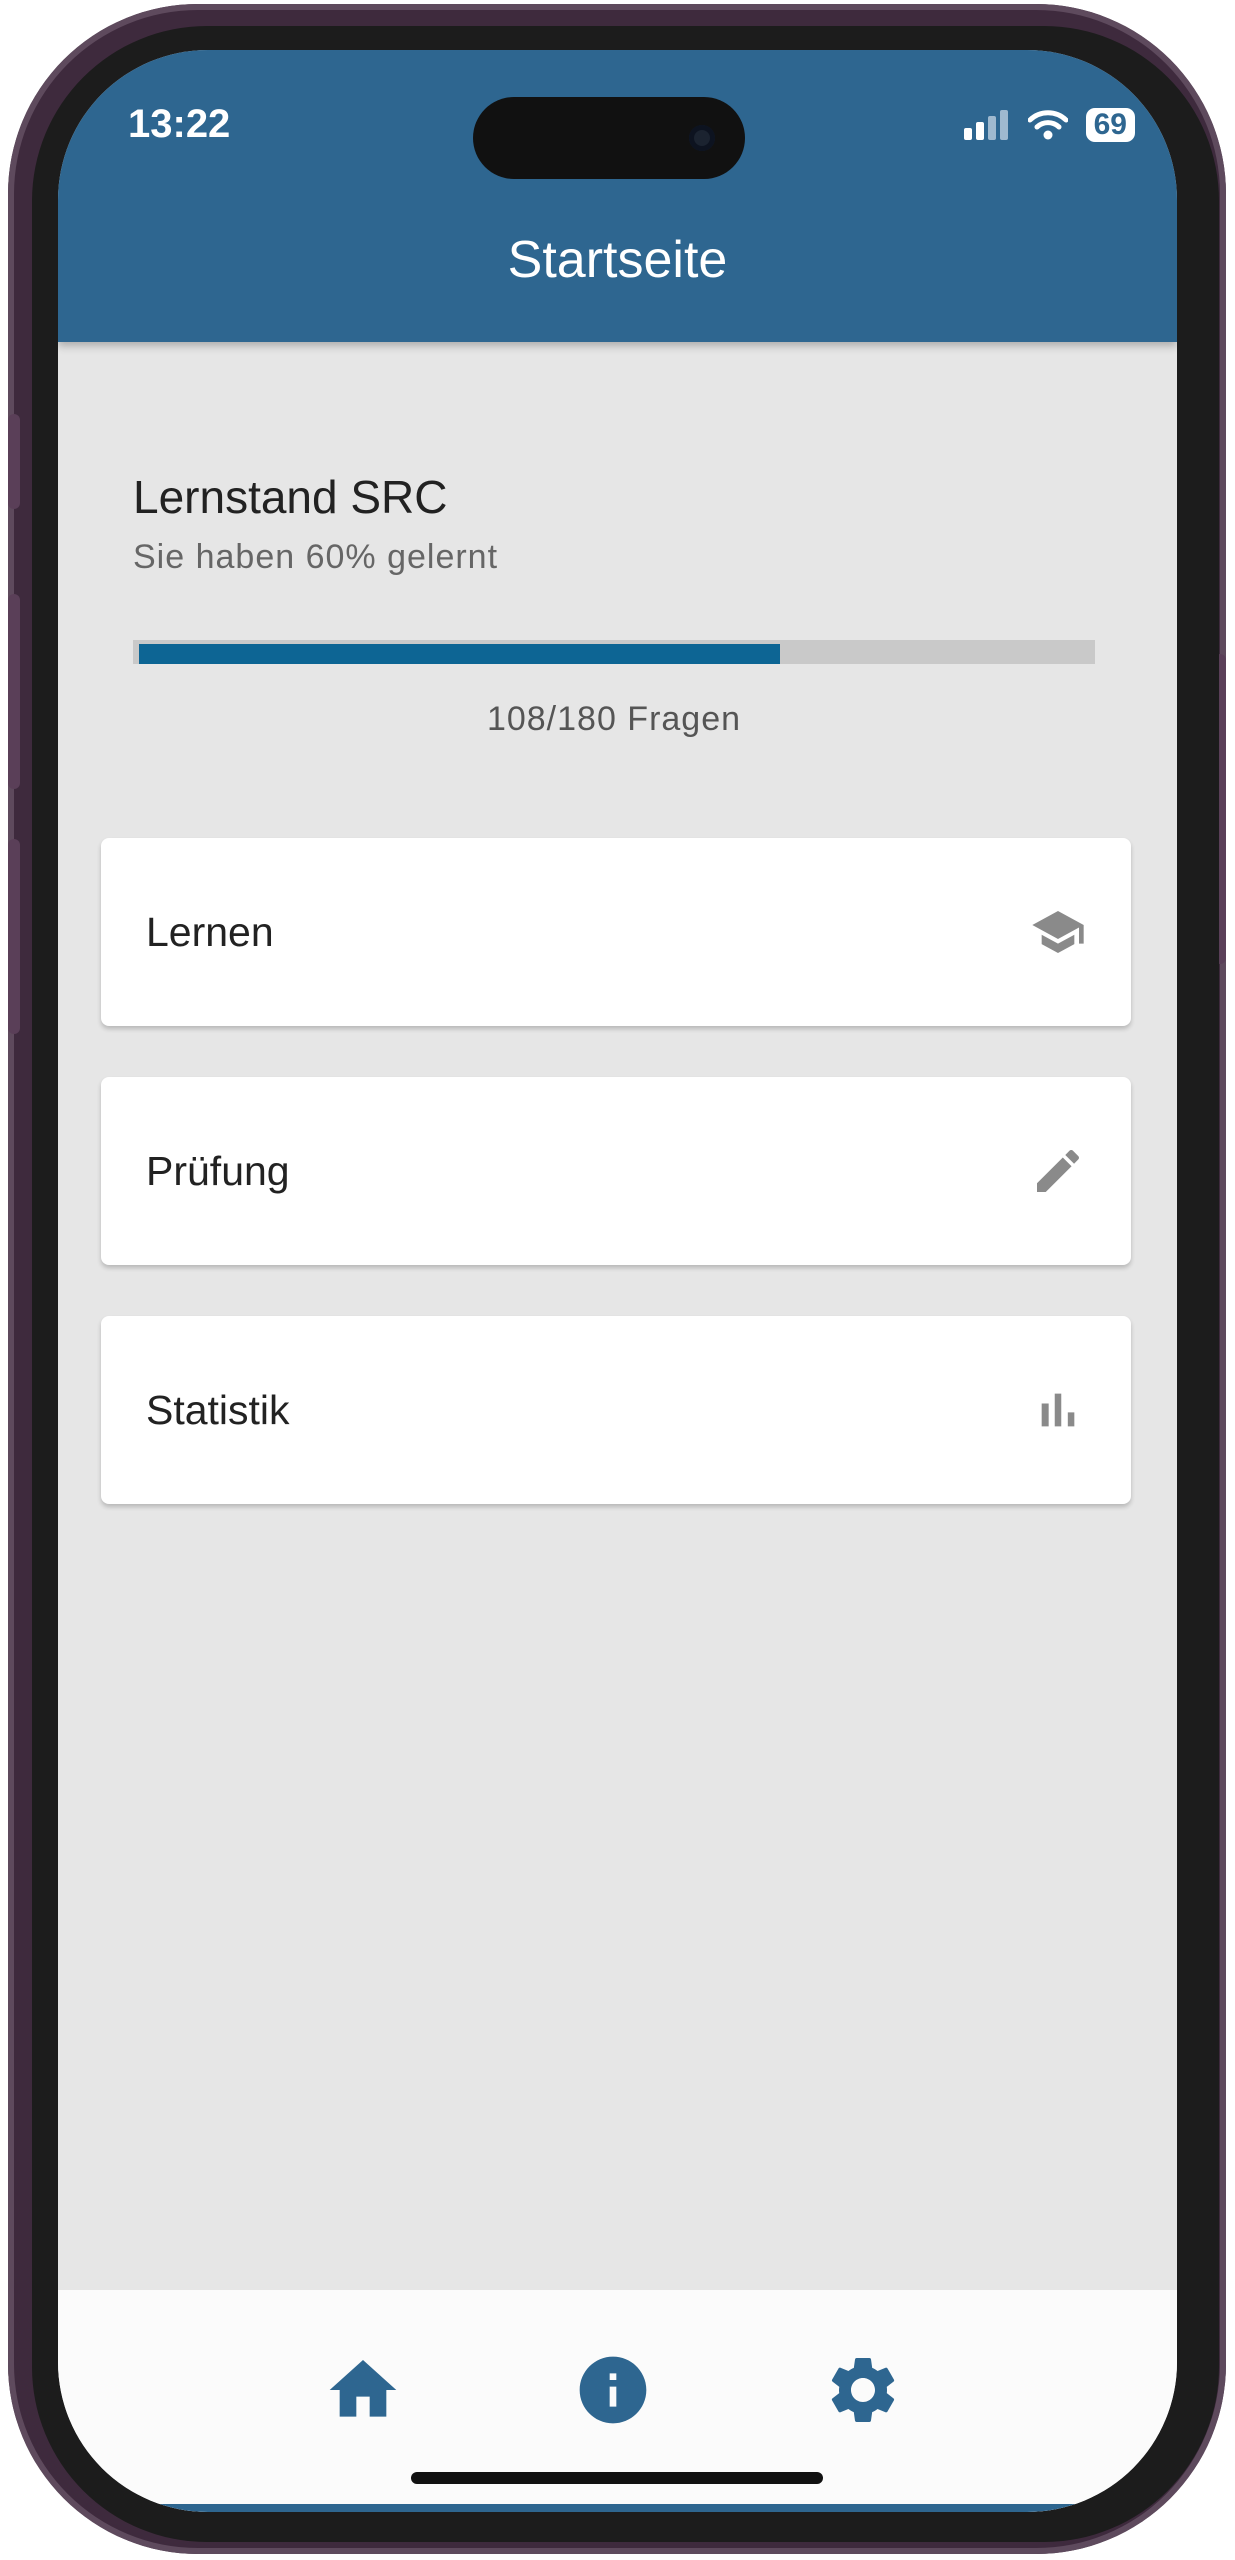 Image resolution: width=1235 pixels, height=2560 pixels. I want to click on graduation-cap-icon, so click(1058, 932).